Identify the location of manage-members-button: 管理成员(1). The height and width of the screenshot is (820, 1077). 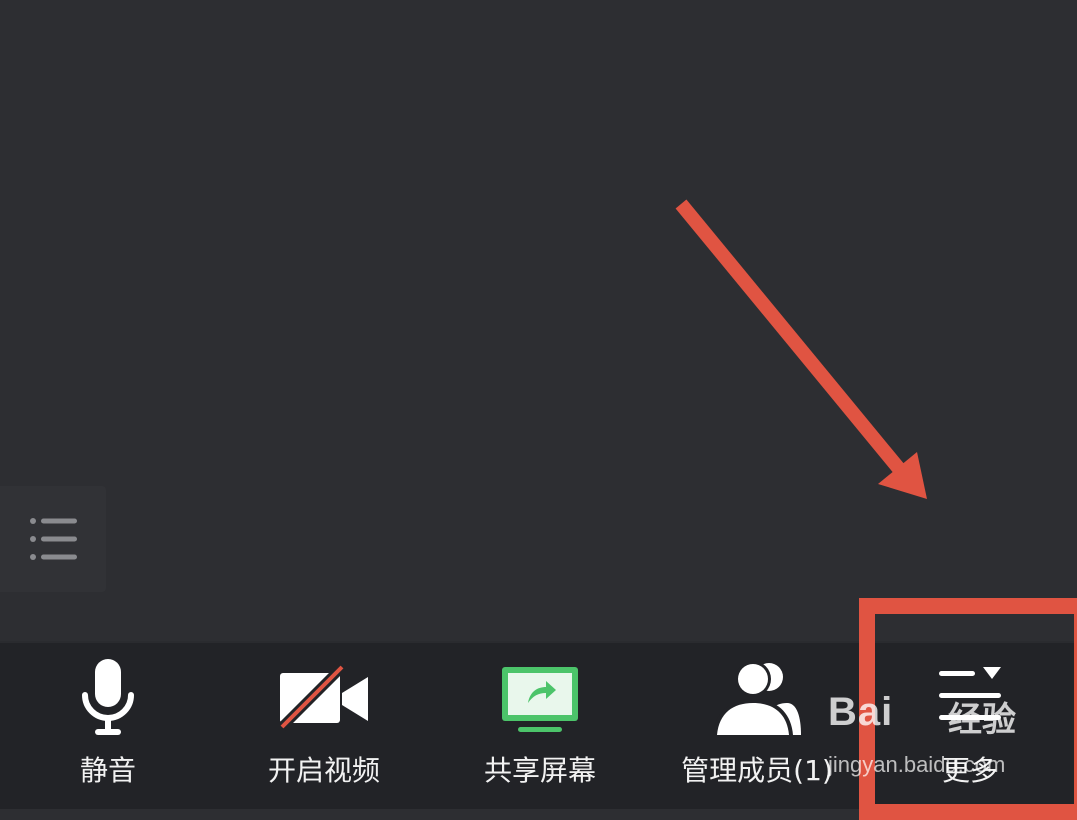
(757, 726).